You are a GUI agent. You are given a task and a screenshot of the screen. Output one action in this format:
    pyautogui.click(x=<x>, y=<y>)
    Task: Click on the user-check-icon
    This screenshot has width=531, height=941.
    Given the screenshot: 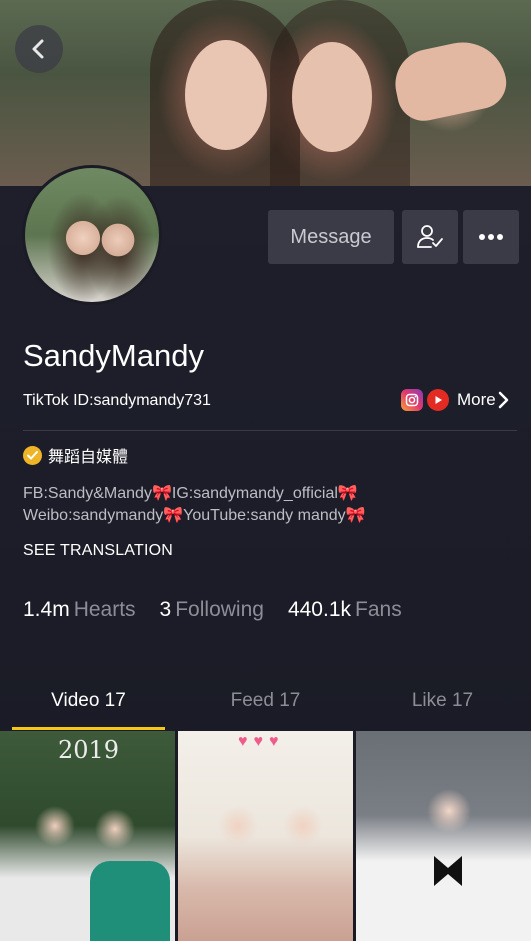 What is the action you would take?
    pyautogui.click(x=430, y=236)
    